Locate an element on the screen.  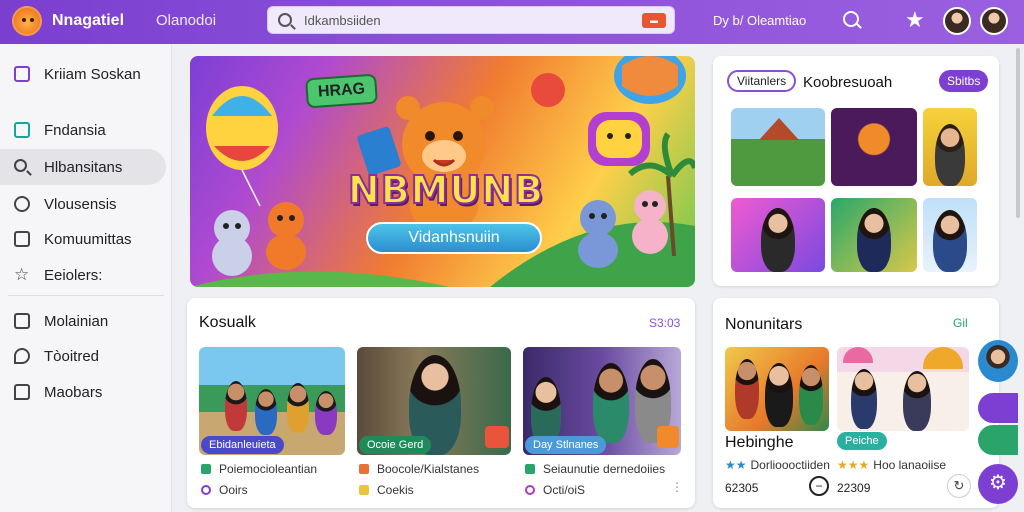
sidebar-item-label: Kriiam Soskan is located at coordinates (92, 74).